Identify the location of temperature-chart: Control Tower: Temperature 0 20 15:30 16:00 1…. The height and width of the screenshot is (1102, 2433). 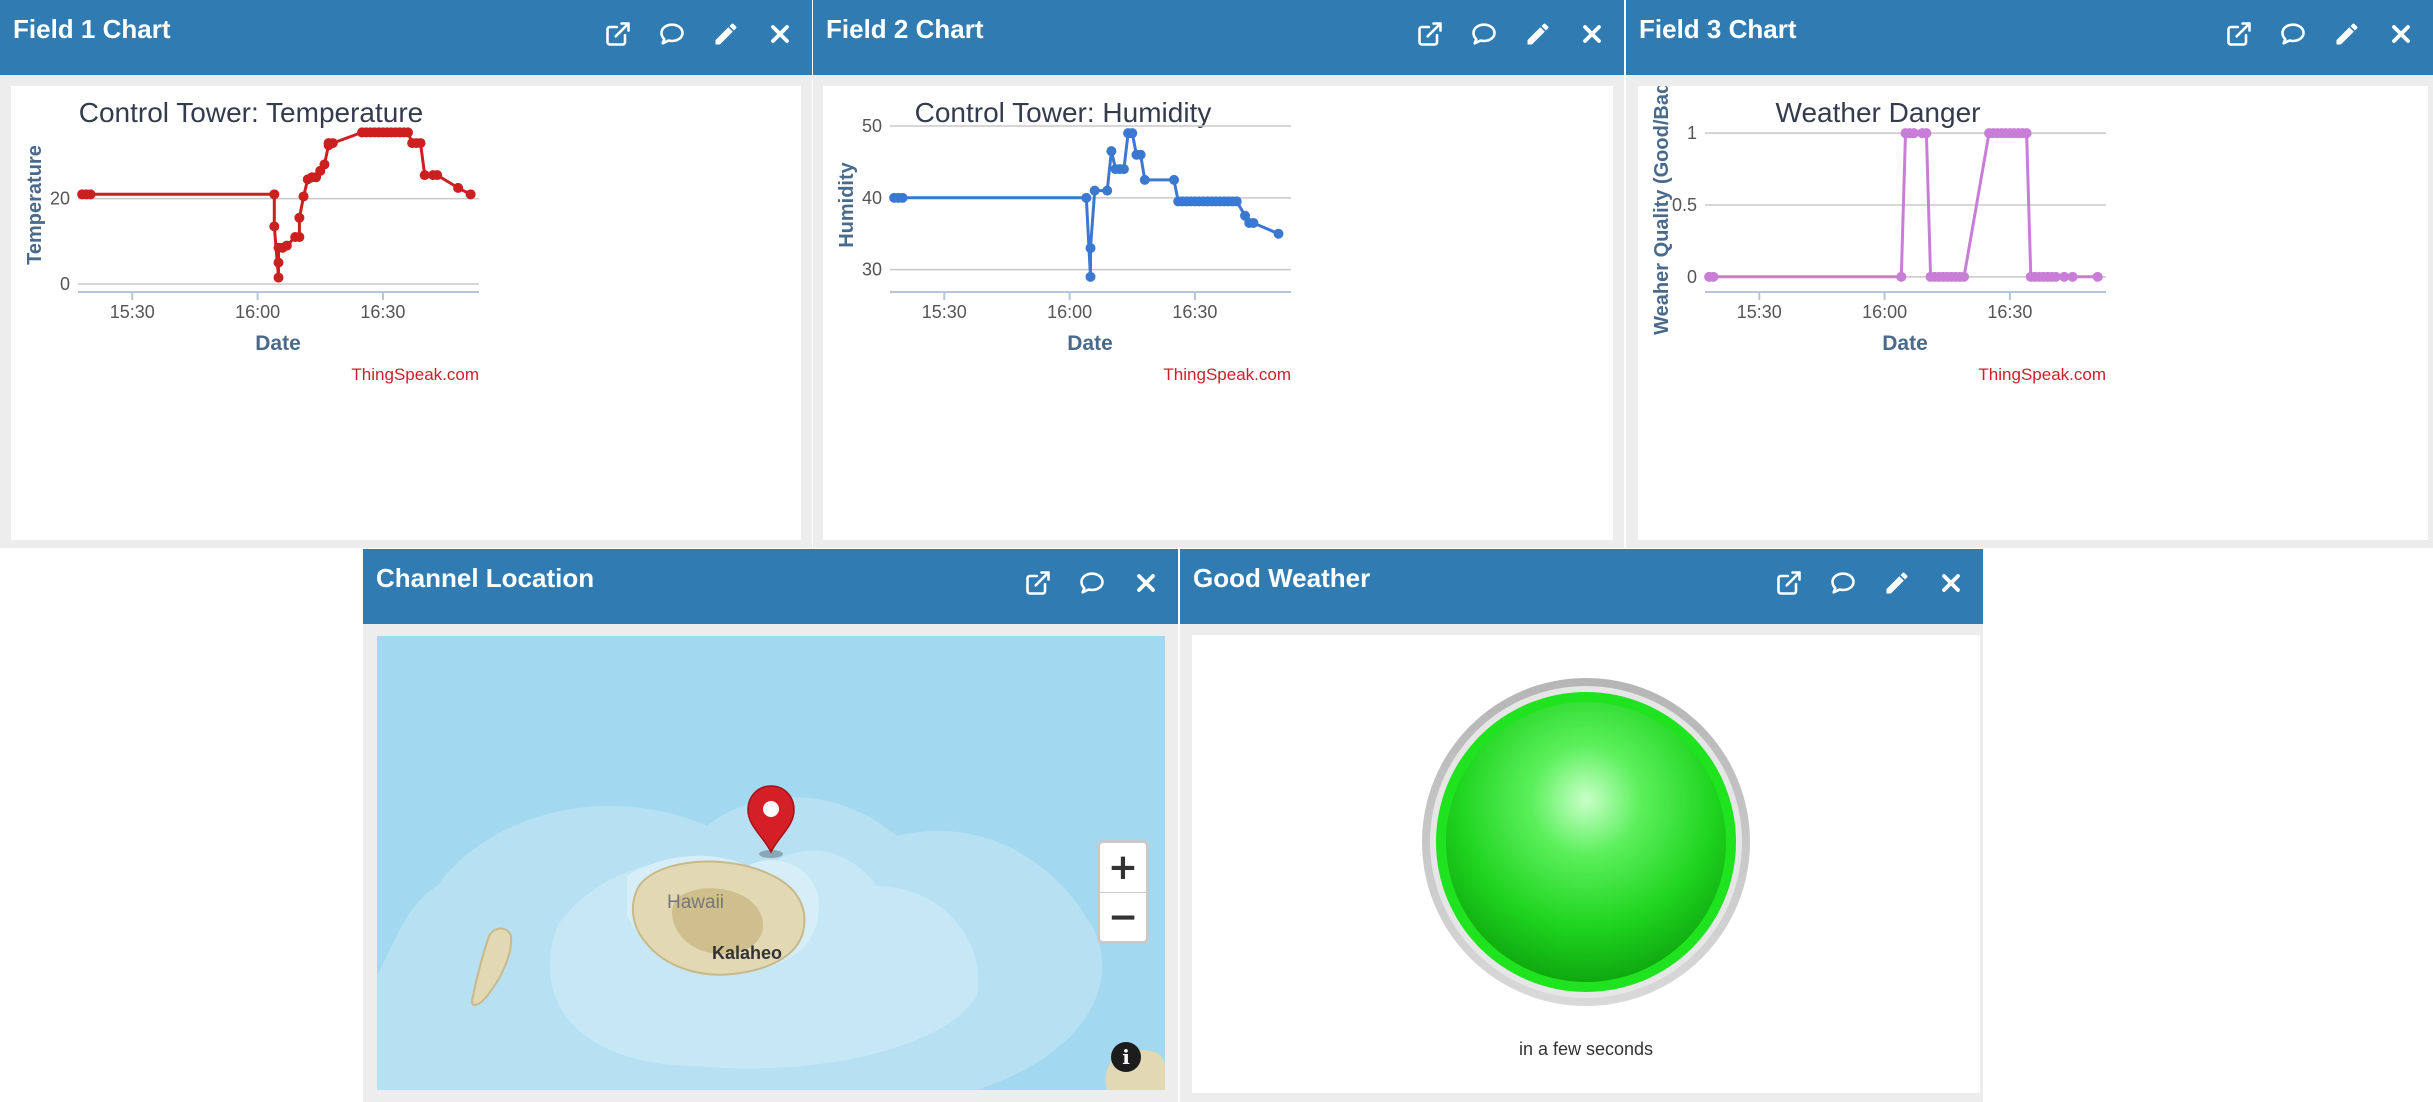
(251, 240).